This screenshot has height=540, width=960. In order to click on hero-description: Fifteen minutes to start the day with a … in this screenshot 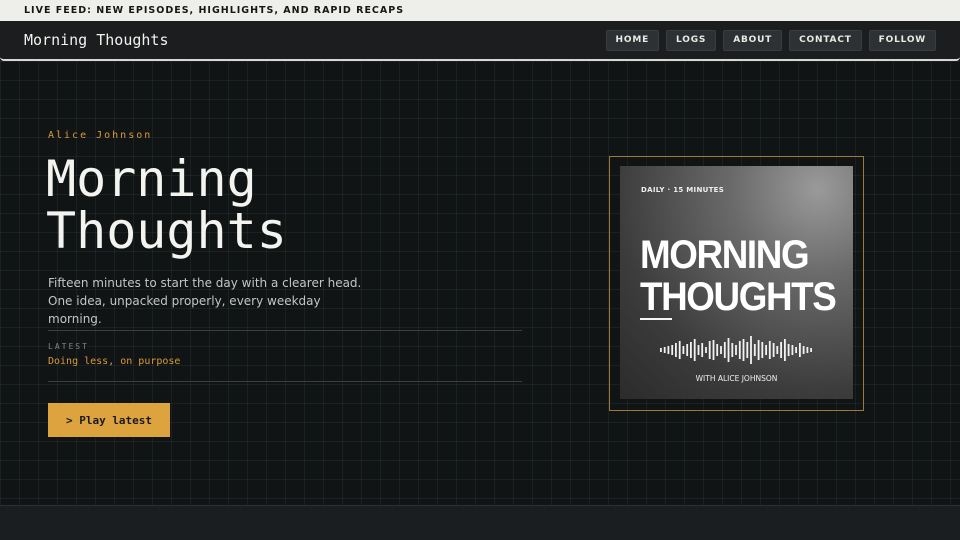, I will do `click(205, 301)`.